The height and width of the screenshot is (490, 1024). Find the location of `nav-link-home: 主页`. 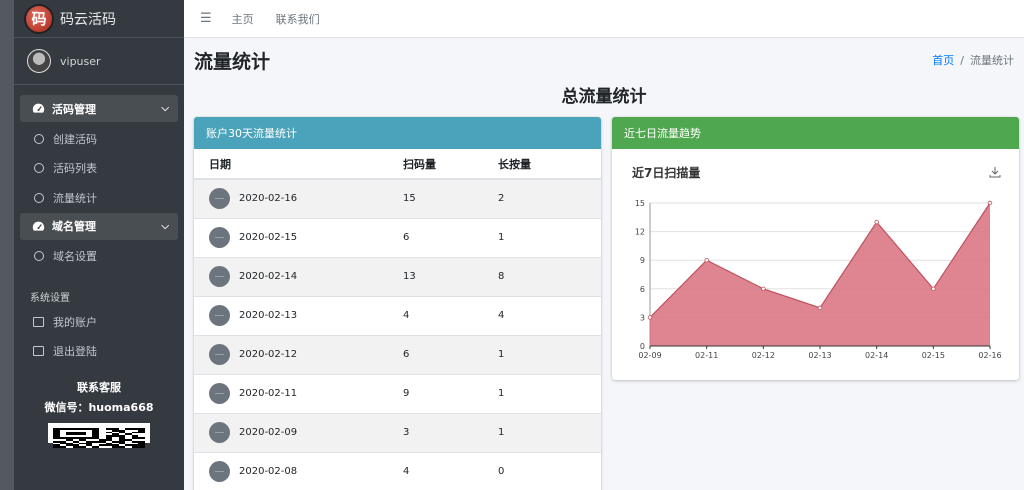

nav-link-home: 主页 is located at coordinates (243, 19).